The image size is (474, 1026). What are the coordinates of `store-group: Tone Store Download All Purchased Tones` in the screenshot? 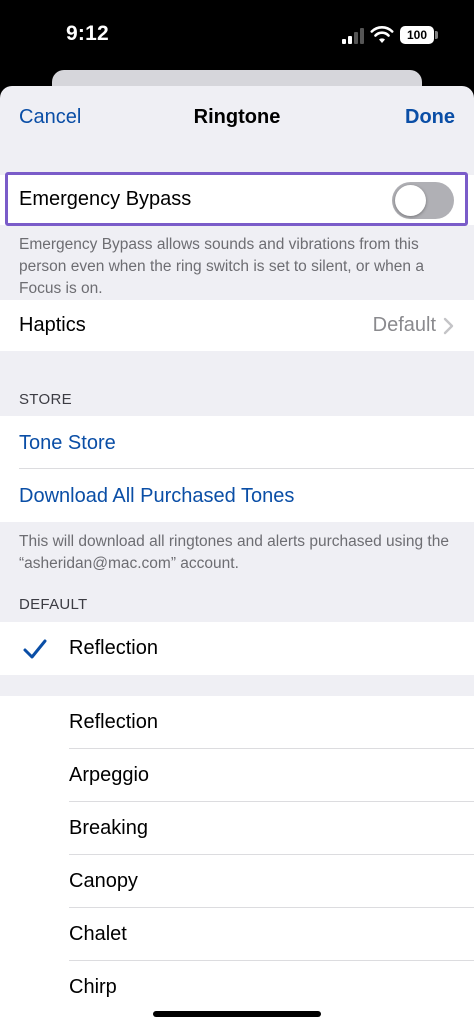 It's located at (237, 469).